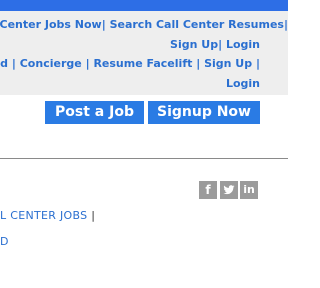 The image size is (320, 288). Describe the element at coordinates (142, 63) in the screenshot. I see `resume-facelift-link: Resume Facelift` at that location.